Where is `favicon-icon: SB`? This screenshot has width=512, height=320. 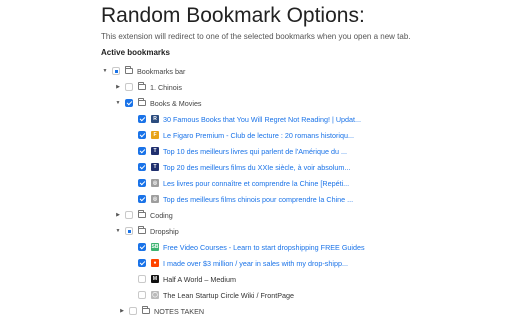
favicon-icon: SB is located at coordinates (155, 247).